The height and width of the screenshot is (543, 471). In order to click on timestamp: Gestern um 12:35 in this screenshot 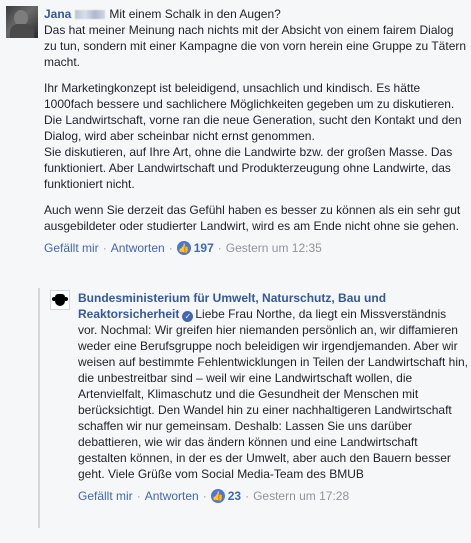, I will do `click(274, 248)`.